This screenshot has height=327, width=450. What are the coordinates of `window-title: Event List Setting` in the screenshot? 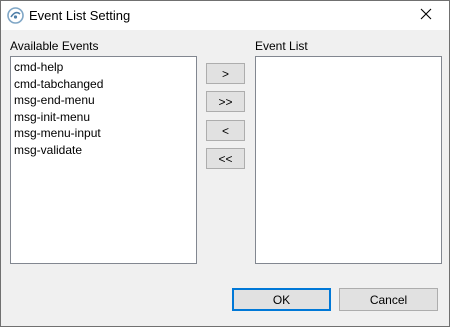 It's located at (80, 15).